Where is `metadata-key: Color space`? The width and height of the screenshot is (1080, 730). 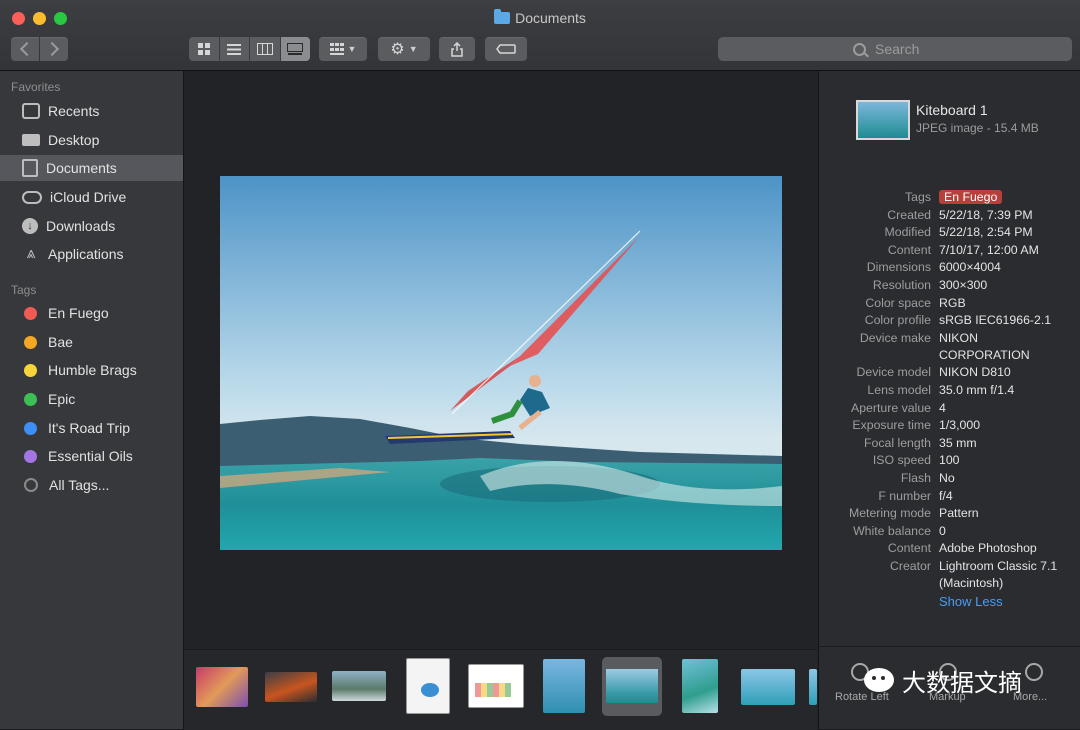
metadata-key: Color space is located at coordinates (898, 302).